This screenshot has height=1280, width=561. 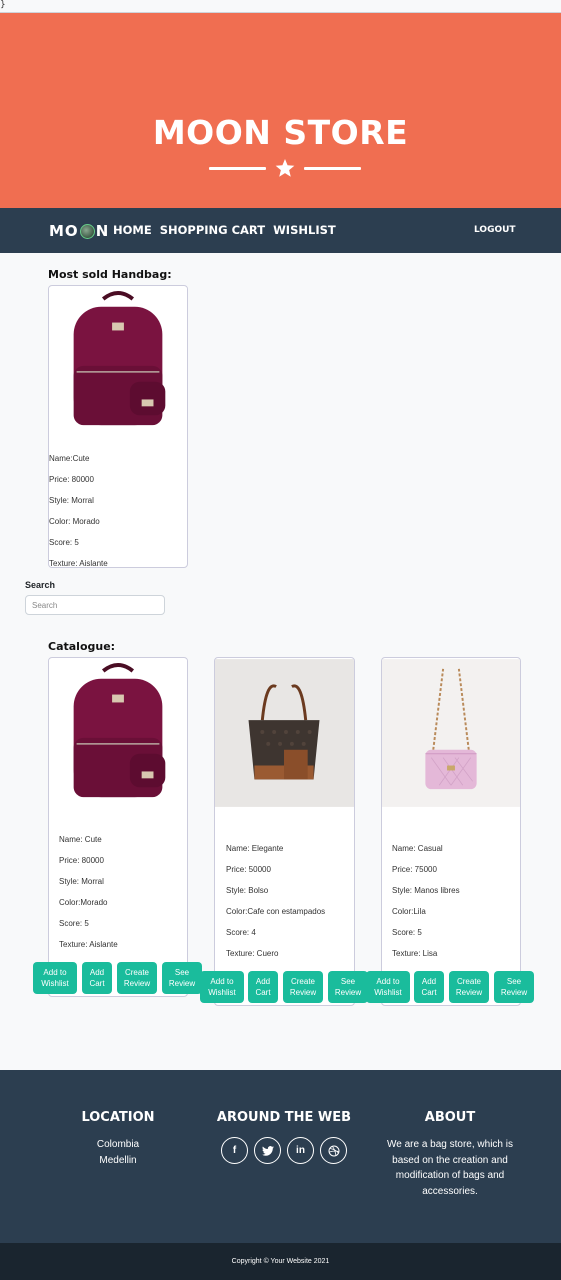 What do you see at coordinates (3, 5) in the screenshot?
I see `stray-text: }` at bounding box center [3, 5].